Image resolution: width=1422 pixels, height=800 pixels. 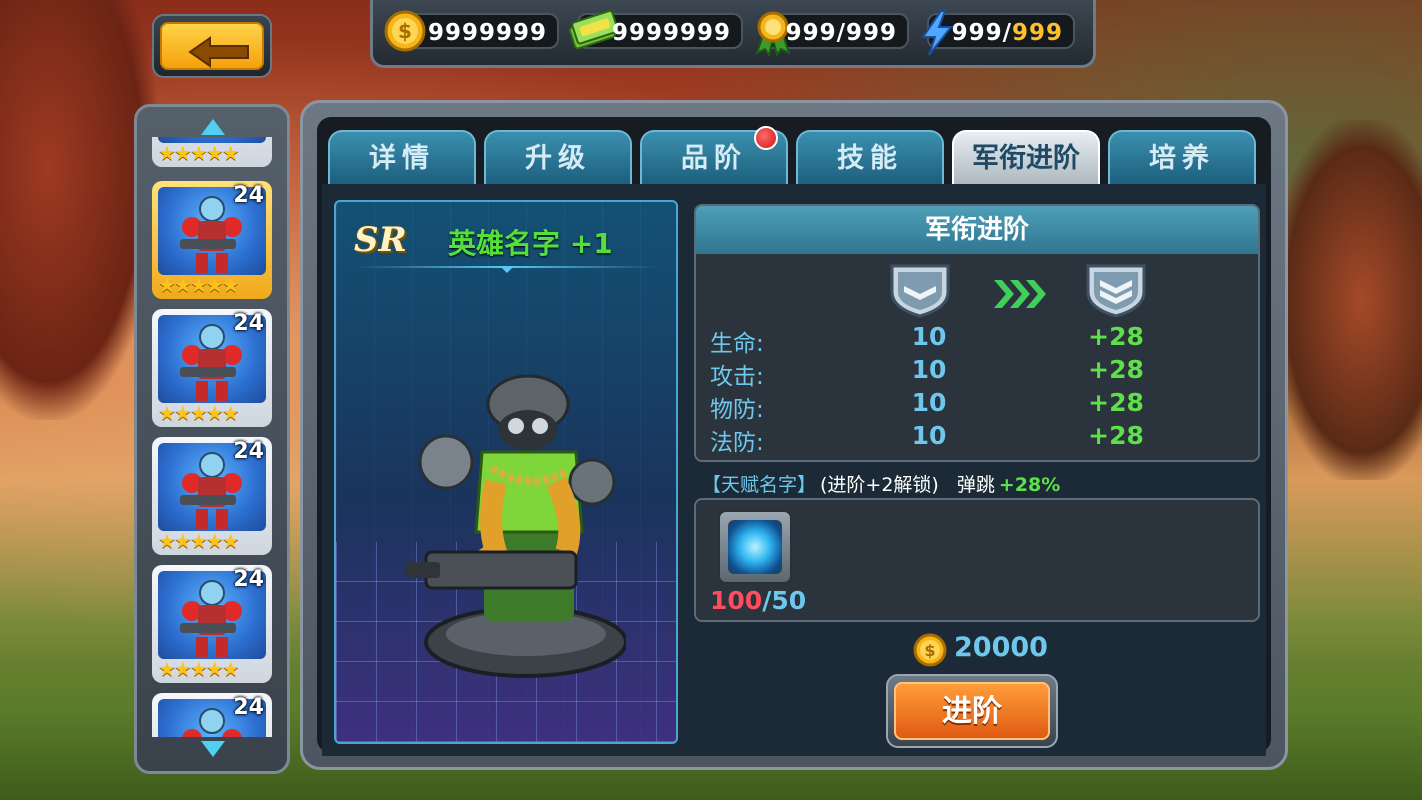 I want to click on stat-base-attack: 10, so click(x=929, y=369).